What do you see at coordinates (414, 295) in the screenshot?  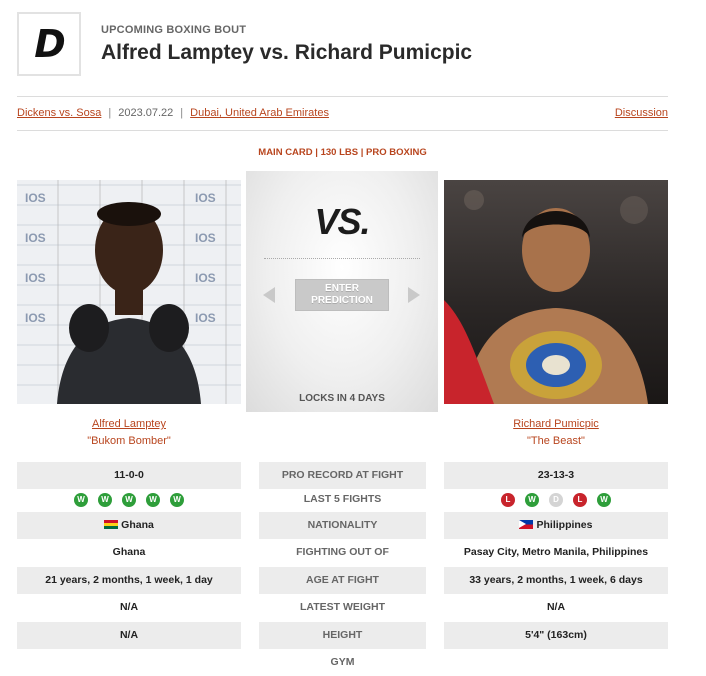 I see `chevron-right-icon` at bounding box center [414, 295].